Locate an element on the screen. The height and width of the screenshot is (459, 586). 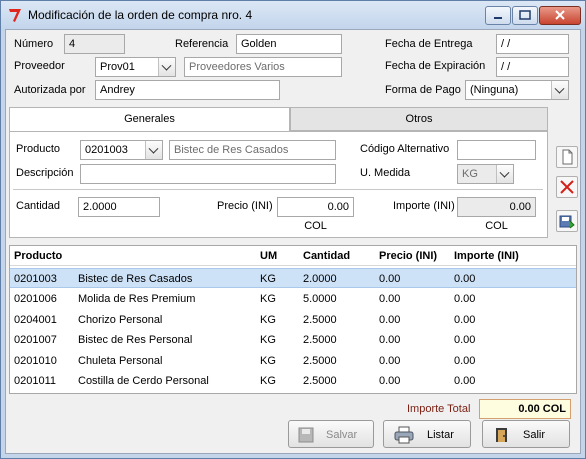
tab-otros: Otros is located at coordinates (419, 119).